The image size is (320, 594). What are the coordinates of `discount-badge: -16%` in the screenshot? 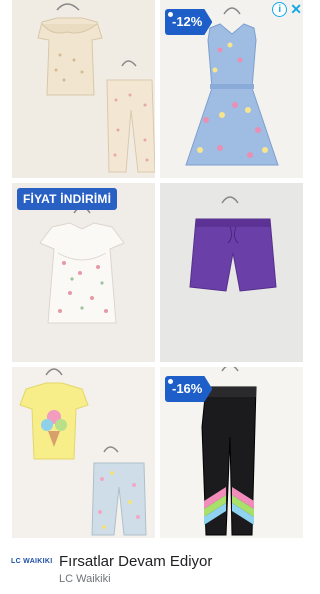 It's located at (188, 389).